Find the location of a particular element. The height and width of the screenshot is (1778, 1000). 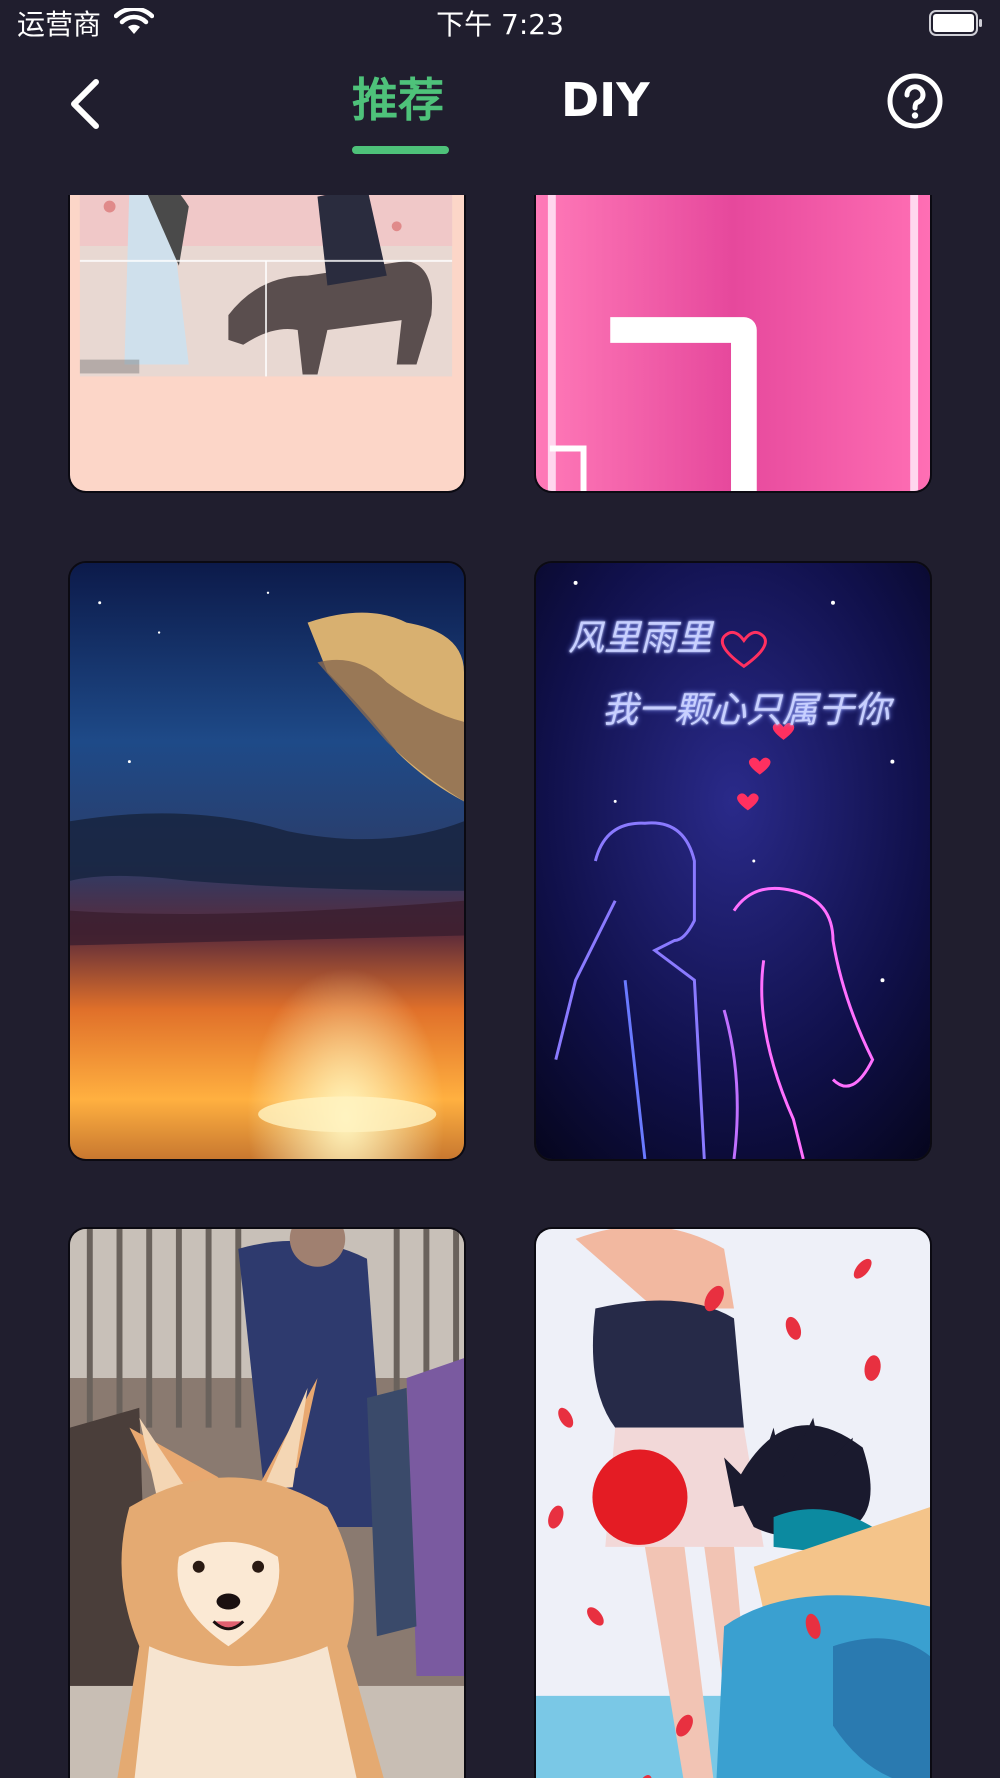

corgi-thumbnail is located at coordinates (267, 1503).